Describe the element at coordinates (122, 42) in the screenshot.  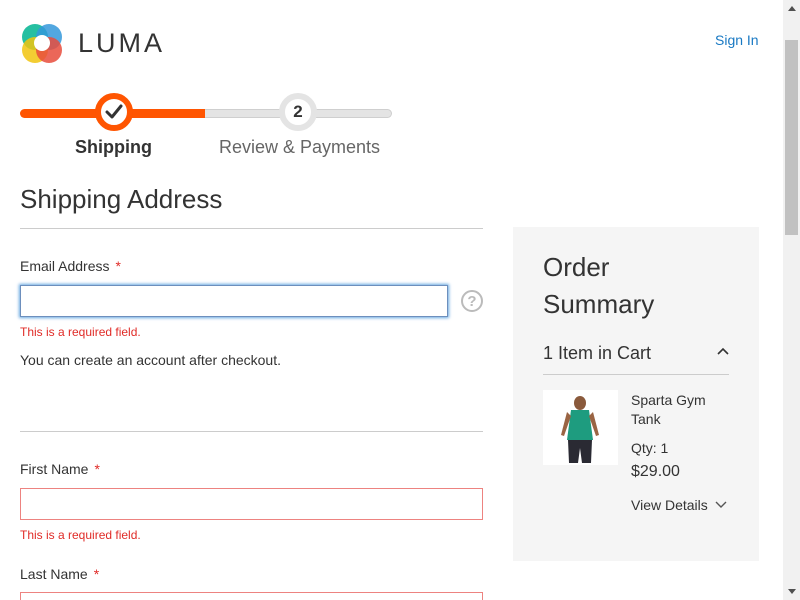
I see `logo-text: LUMA` at that location.